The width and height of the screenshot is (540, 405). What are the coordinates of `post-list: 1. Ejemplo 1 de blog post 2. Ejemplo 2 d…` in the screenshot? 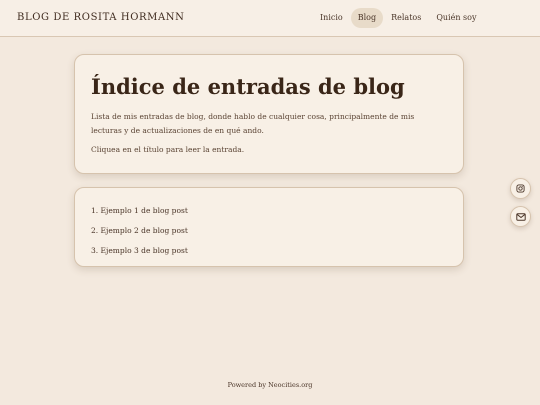 It's located at (269, 231).